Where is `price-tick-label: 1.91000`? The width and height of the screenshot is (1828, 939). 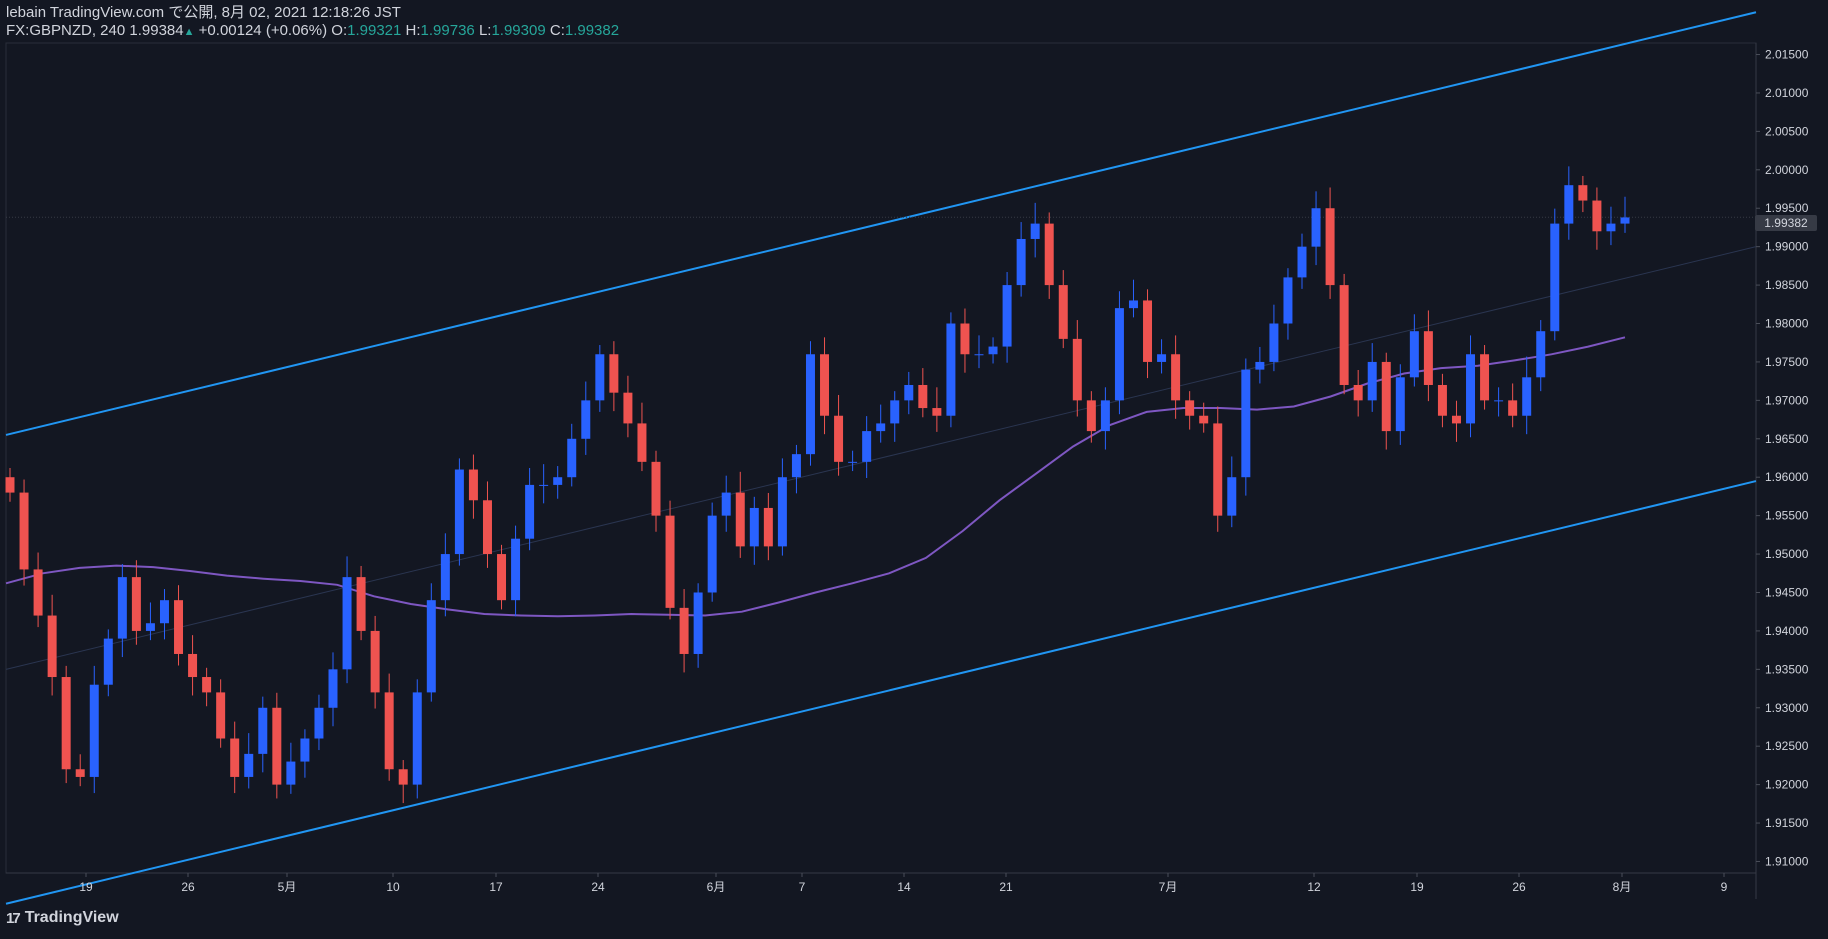
price-tick-label: 1.91000 is located at coordinates (1787, 861).